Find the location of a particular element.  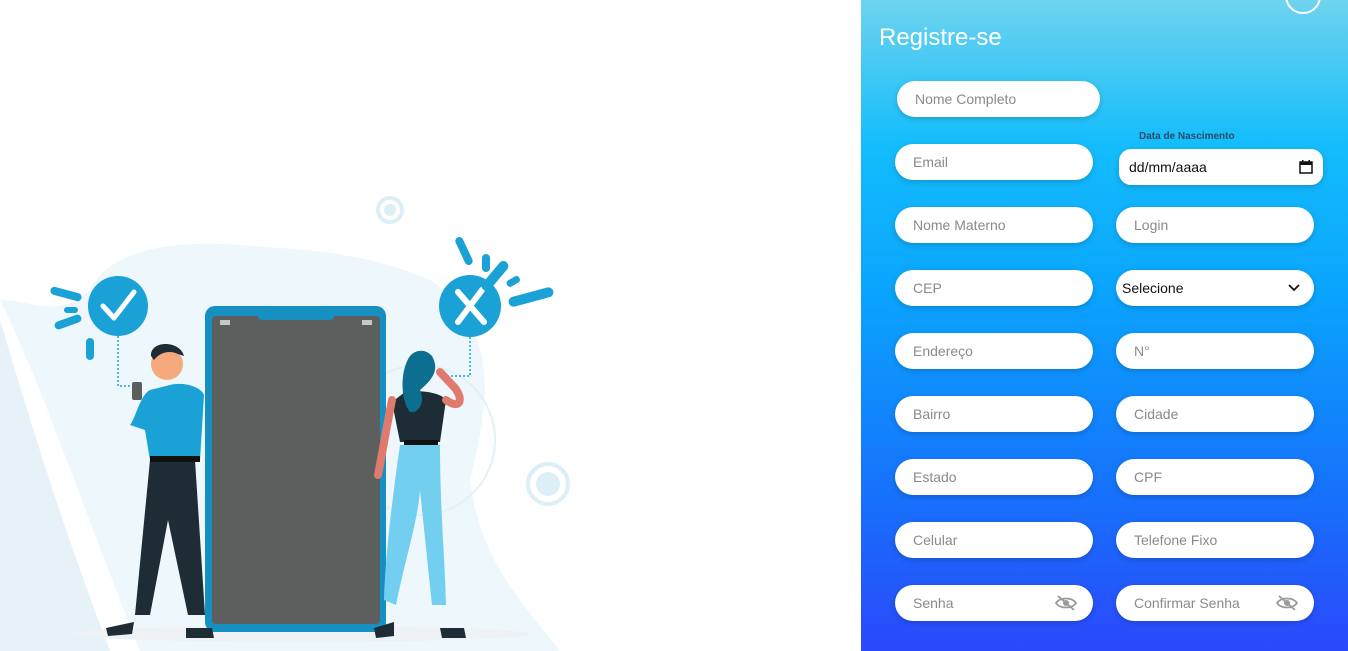

mobile-placeholder: Celular is located at coordinates (935, 540).